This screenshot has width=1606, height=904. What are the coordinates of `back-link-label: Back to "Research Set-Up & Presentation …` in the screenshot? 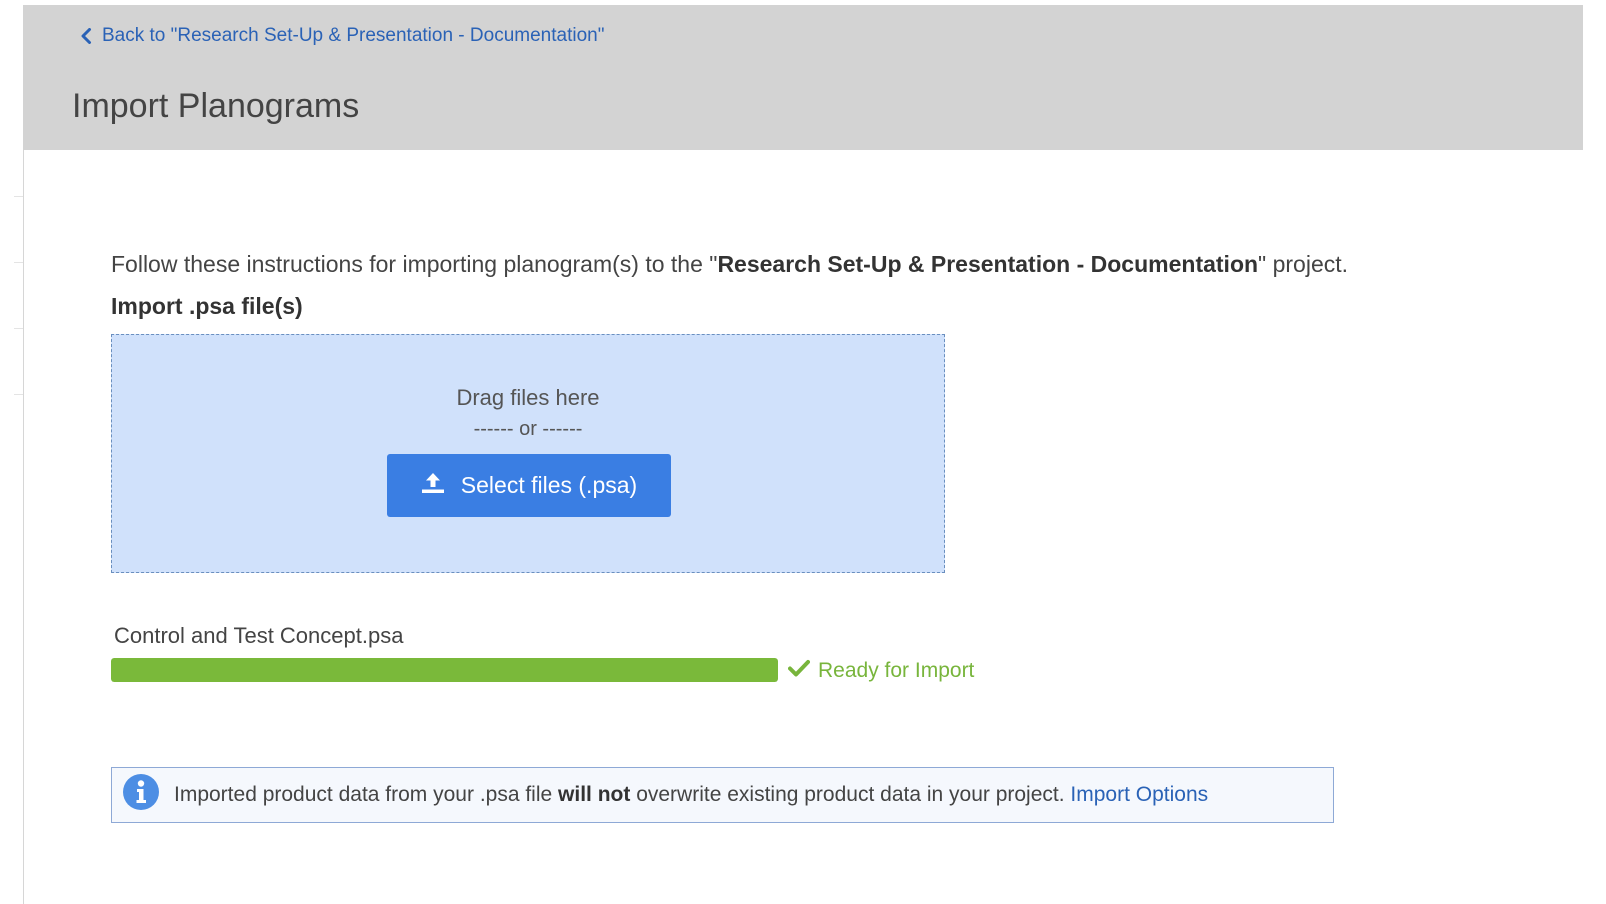 It's located at (353, 35).